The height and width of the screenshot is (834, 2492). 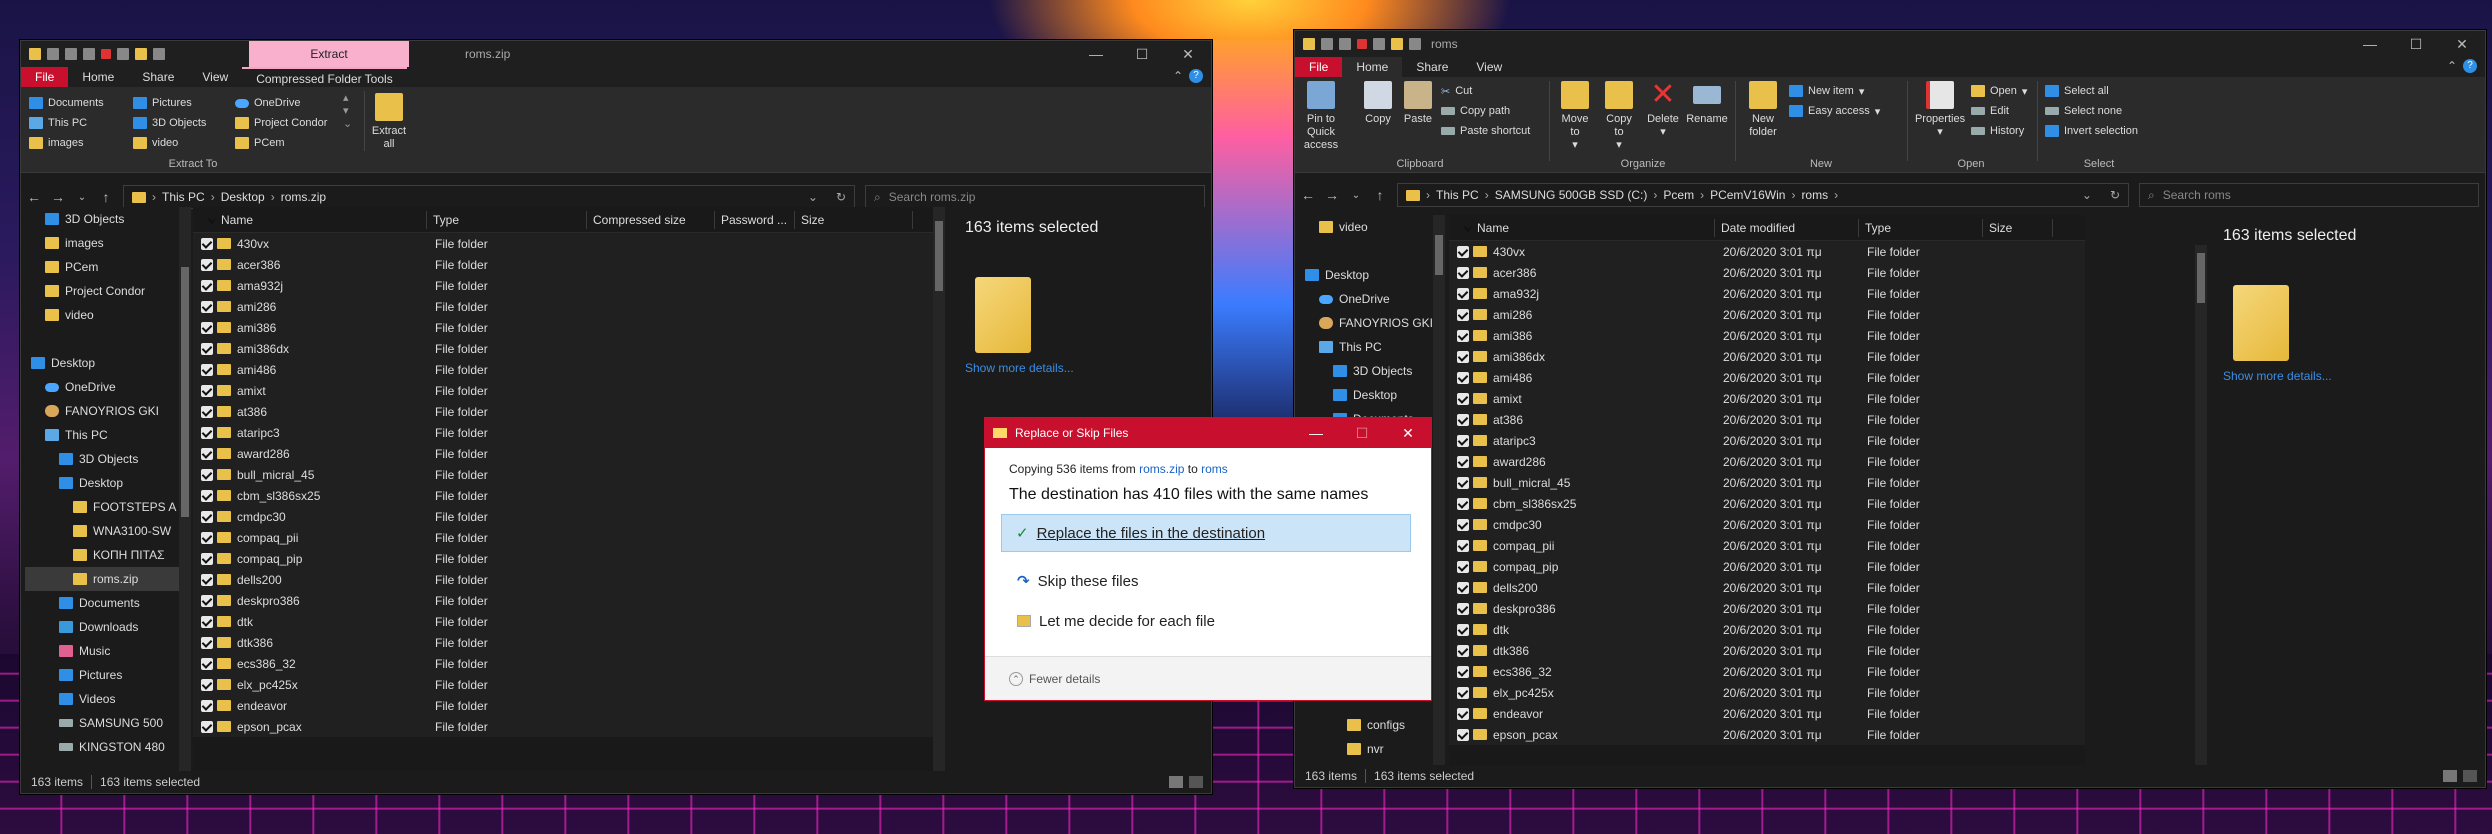 What do you see at coordinates (1707, 103) in the screenshot?
I see `rename-button: Rename` at bounding box center [1707, 103].